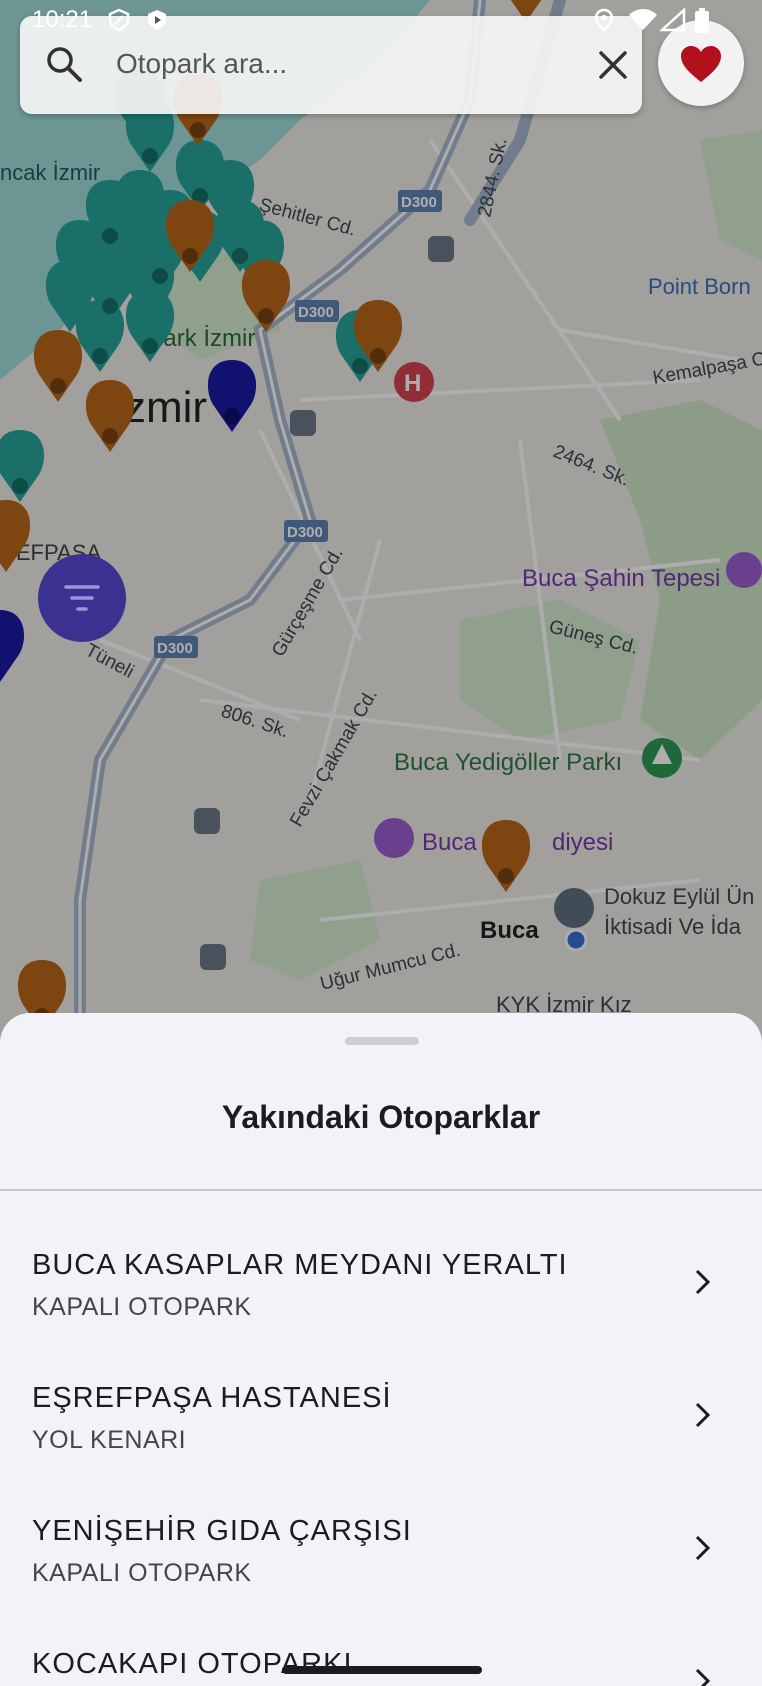 This screenshot has height=1686, width=762. What do you see at coordinates (212, 1398) in the screenshot?
I see `parking-name: EŞREFPAŞA HASTANESİ` at bounding box center [212, 1398].